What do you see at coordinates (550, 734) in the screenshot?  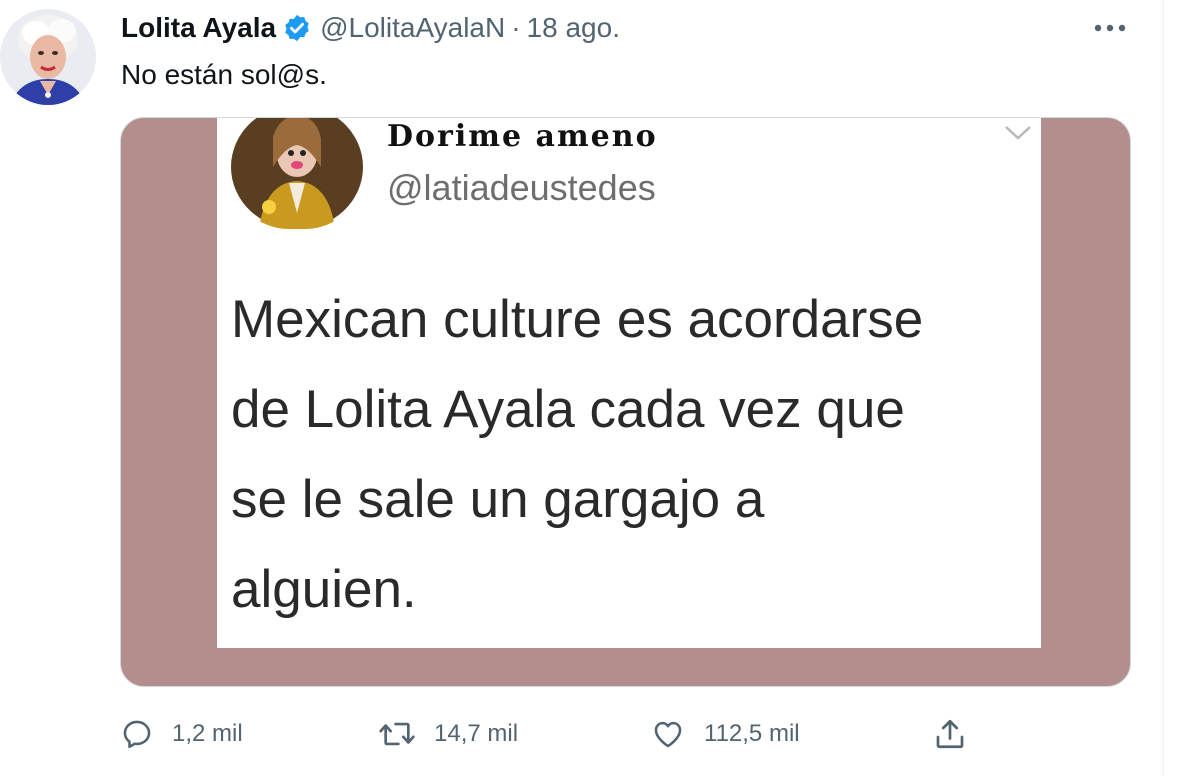 I see `tweet-action-bar: 1,2 mil 14,7 mil 112,5 mil` at bounding box center [550, 734].